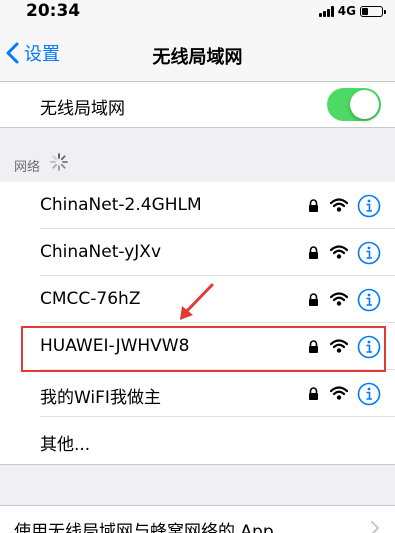  I want to click on status-indicators: 4G, so click(352, 11).